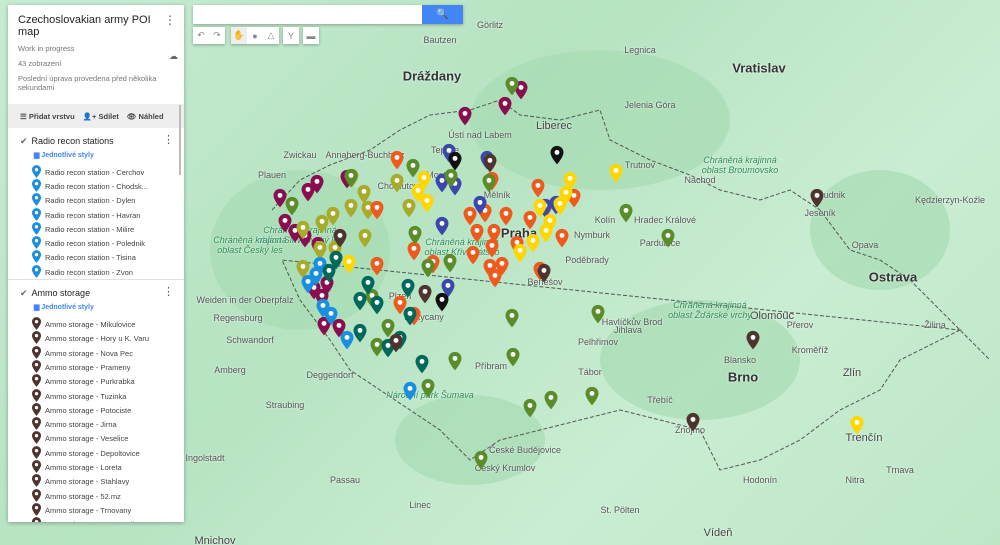 The height and width of the screenshot is (545, 1000). Describe the element at coordinates (102, 171) in the screenshot. I see `layer-feature-item: Radio recon station - Cerchov` at that location.